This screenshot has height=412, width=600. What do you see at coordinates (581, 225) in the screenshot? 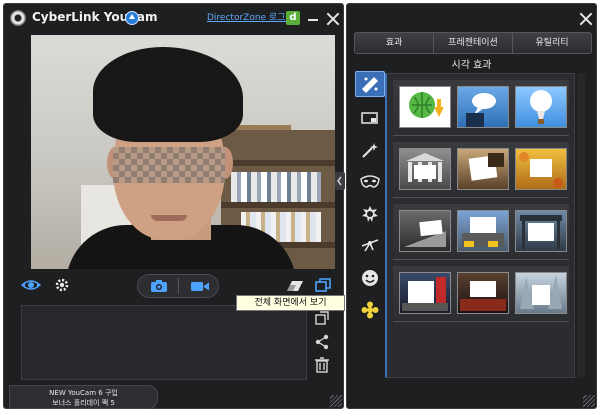
I see `effects-scrollbar` at bounding box center [581, 225].